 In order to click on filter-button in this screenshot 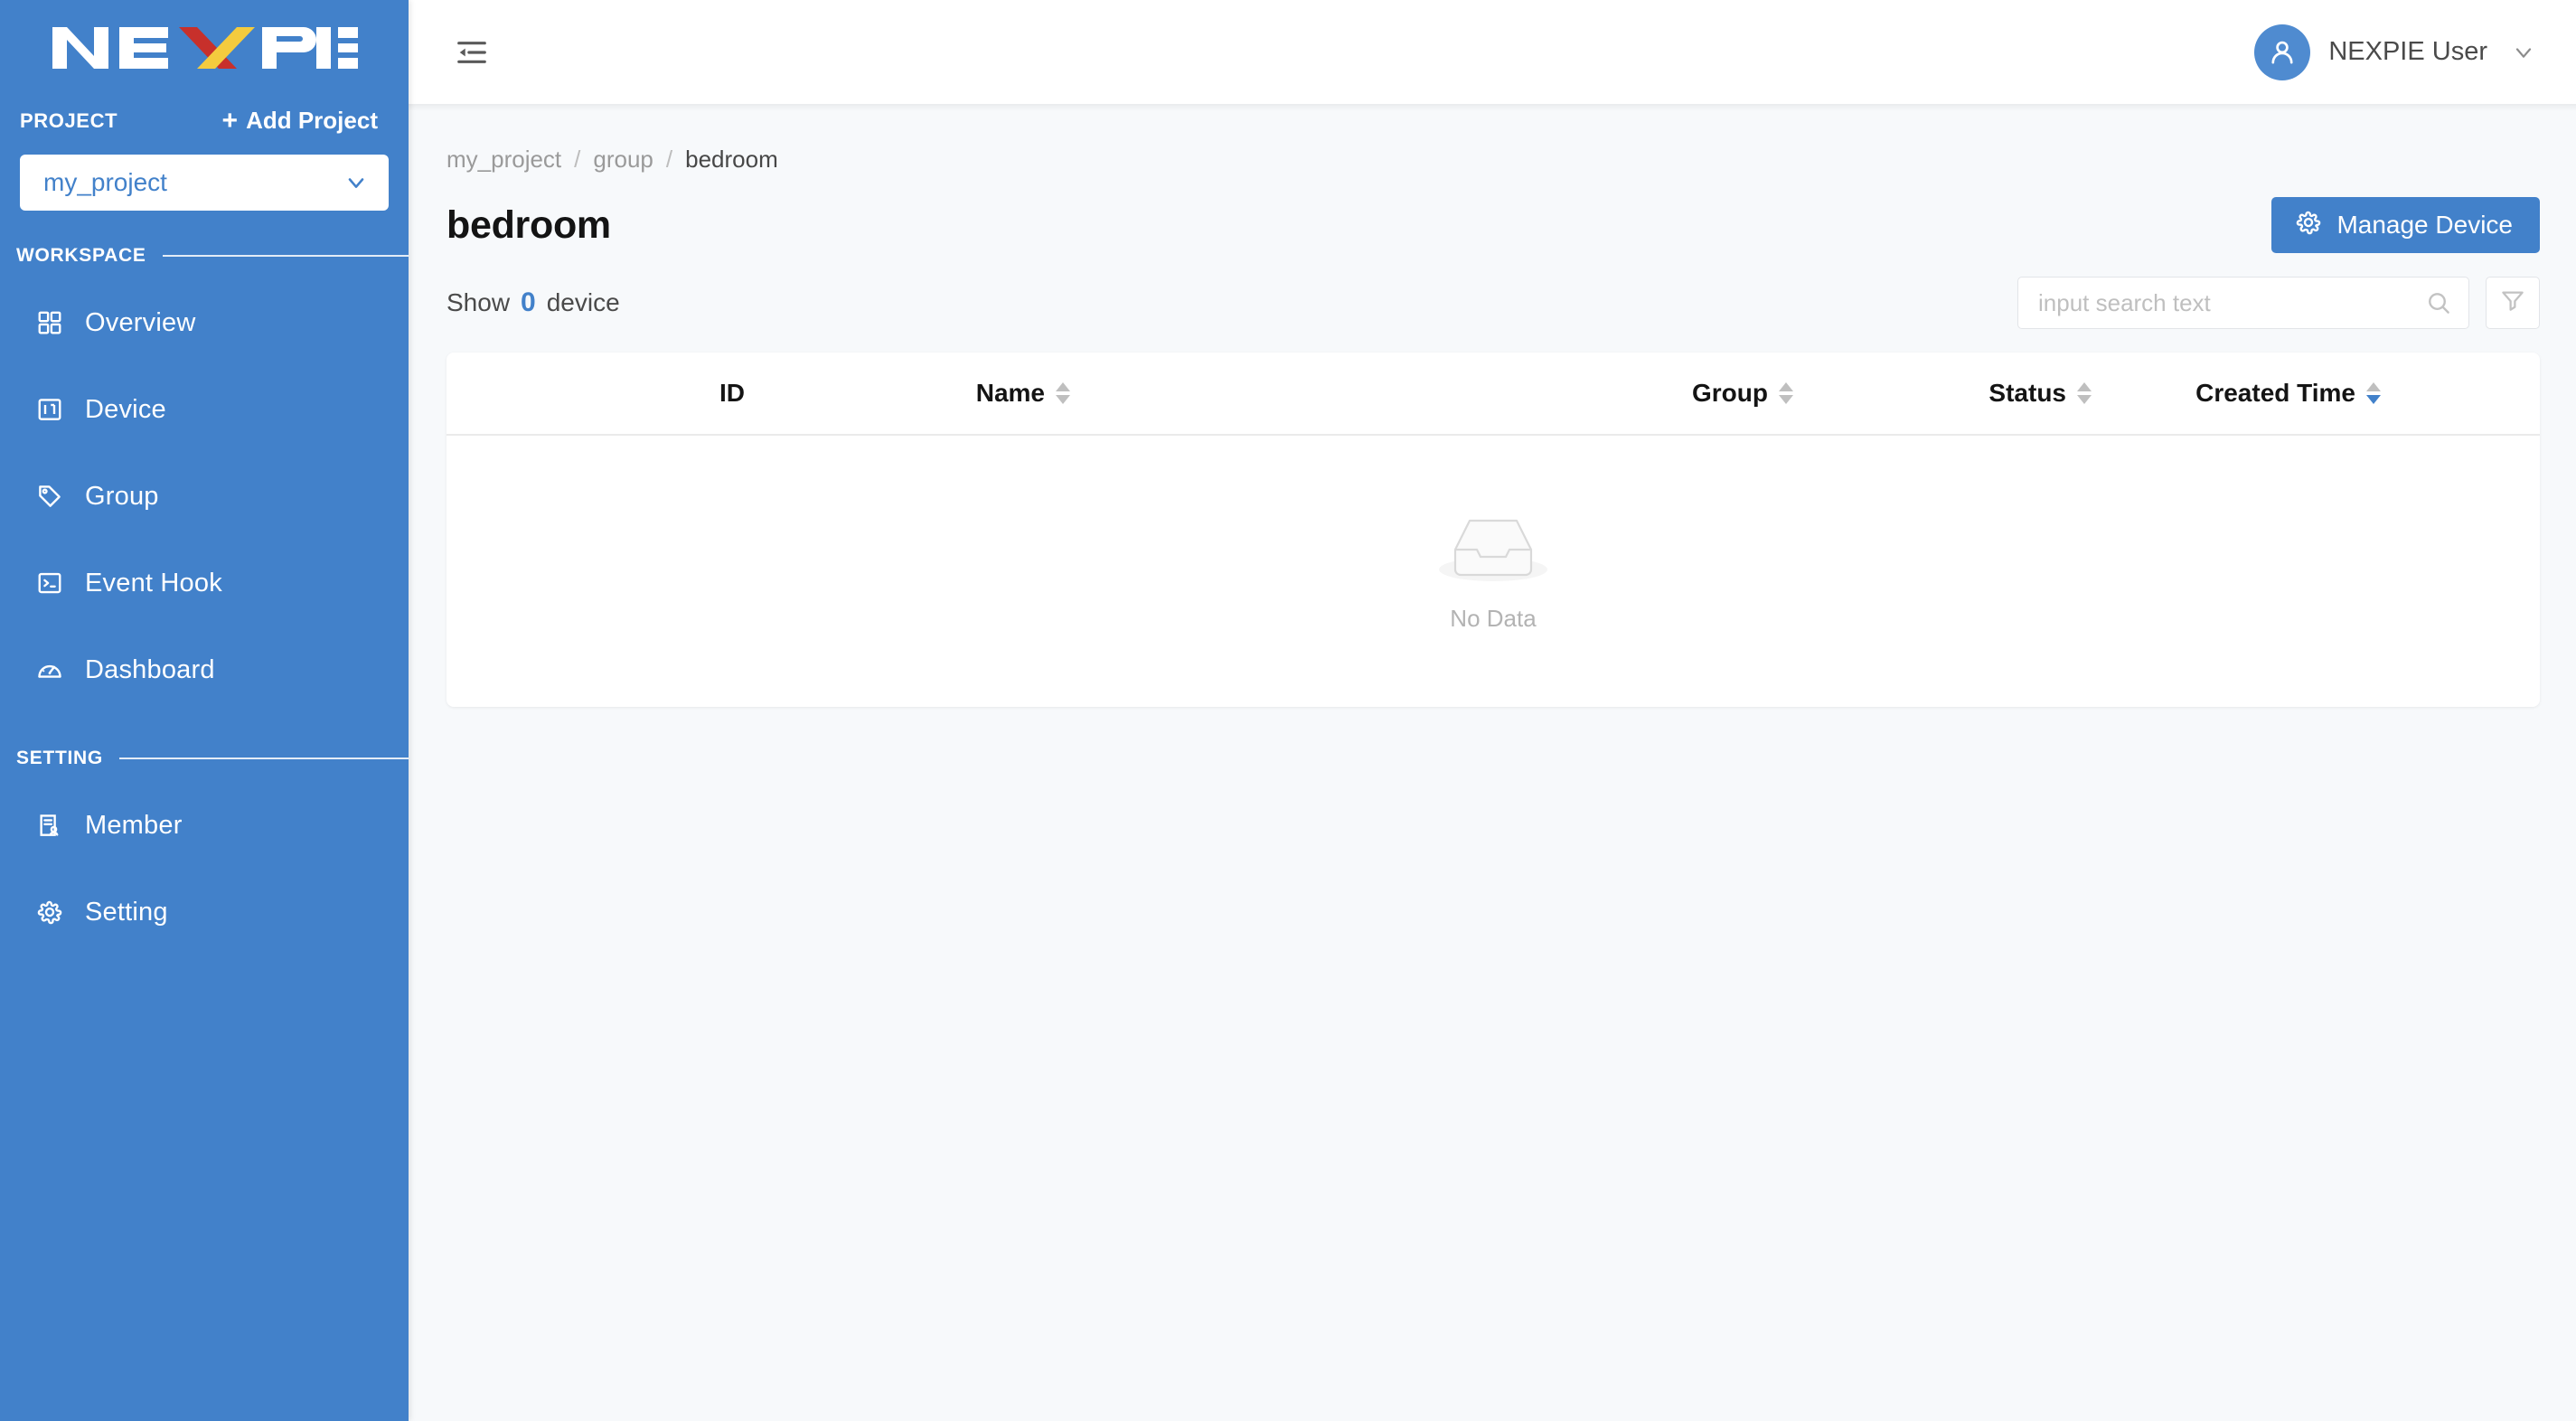, I will do `click(2513, 303)`.